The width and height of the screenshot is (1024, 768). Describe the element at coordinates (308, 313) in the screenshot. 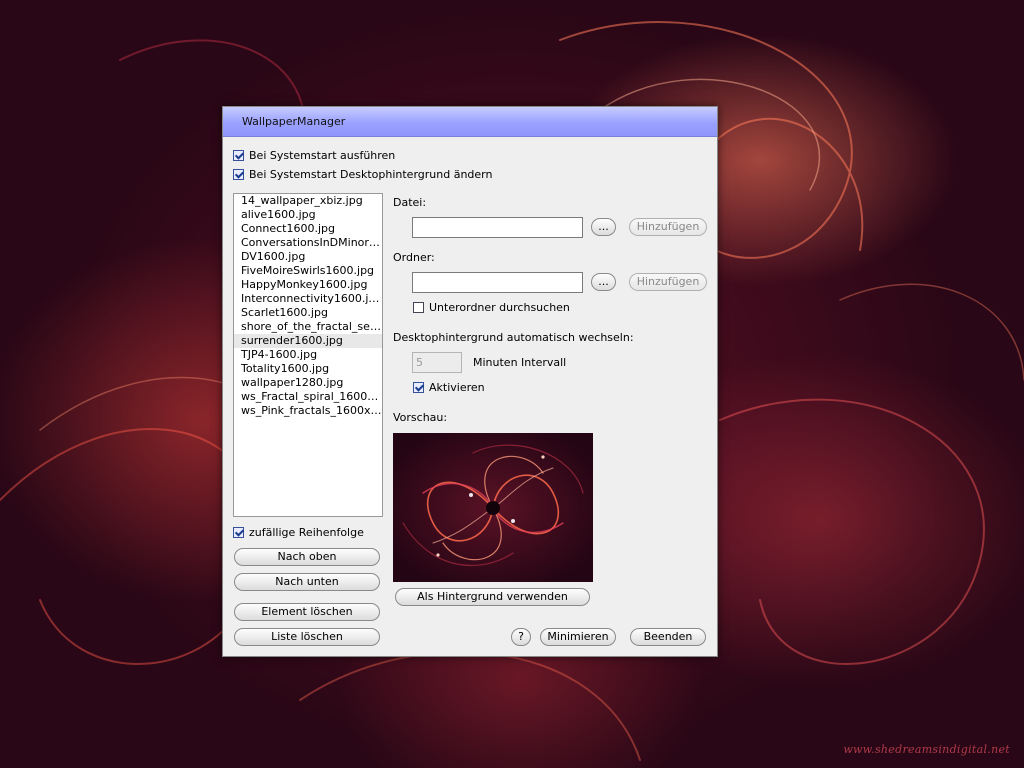

I see `list-item: Scarlet1600.jpg` at that location.